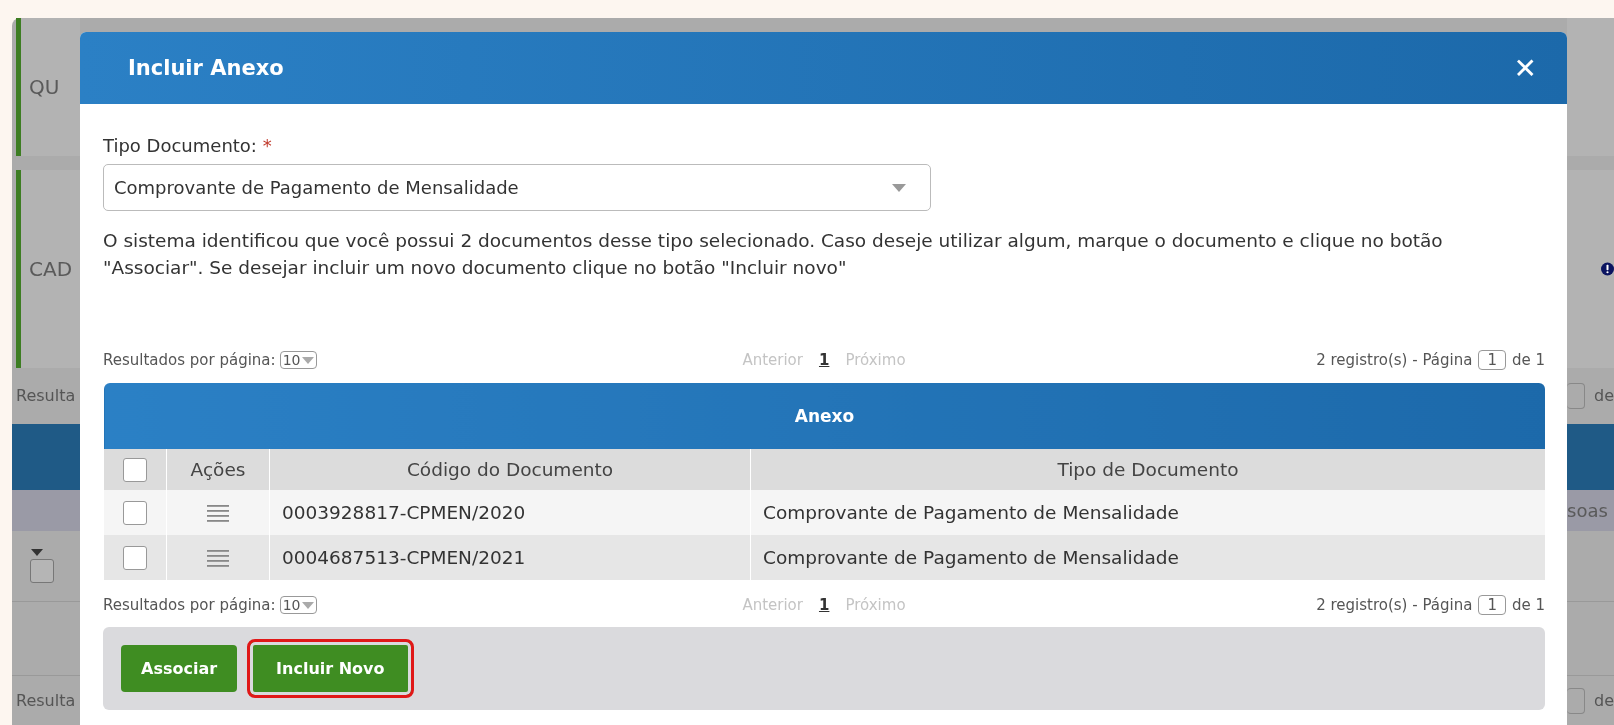 The height and width of the screenshot is (725, 1614). What do you see at coordinates (46, 510) in the screenshot?
I see `table-row` at bounding box center [46, 510].